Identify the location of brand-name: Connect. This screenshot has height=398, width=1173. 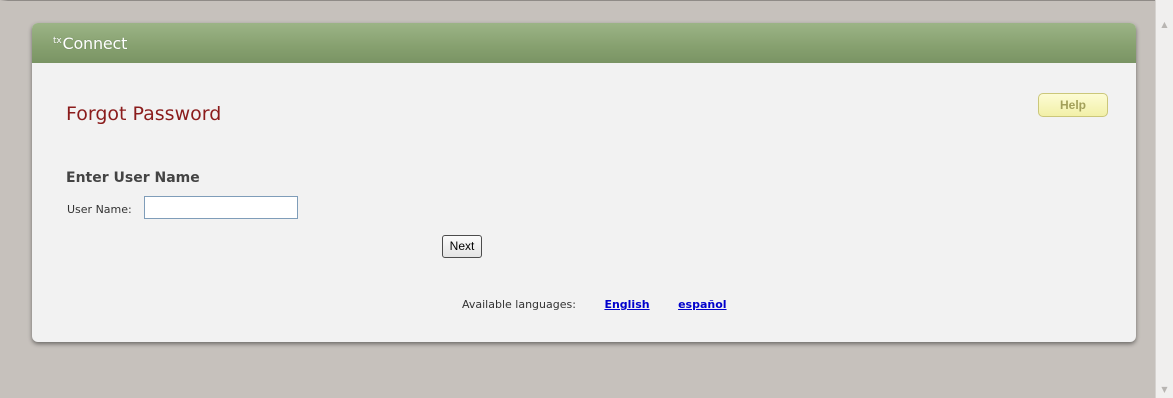
(95, 43).